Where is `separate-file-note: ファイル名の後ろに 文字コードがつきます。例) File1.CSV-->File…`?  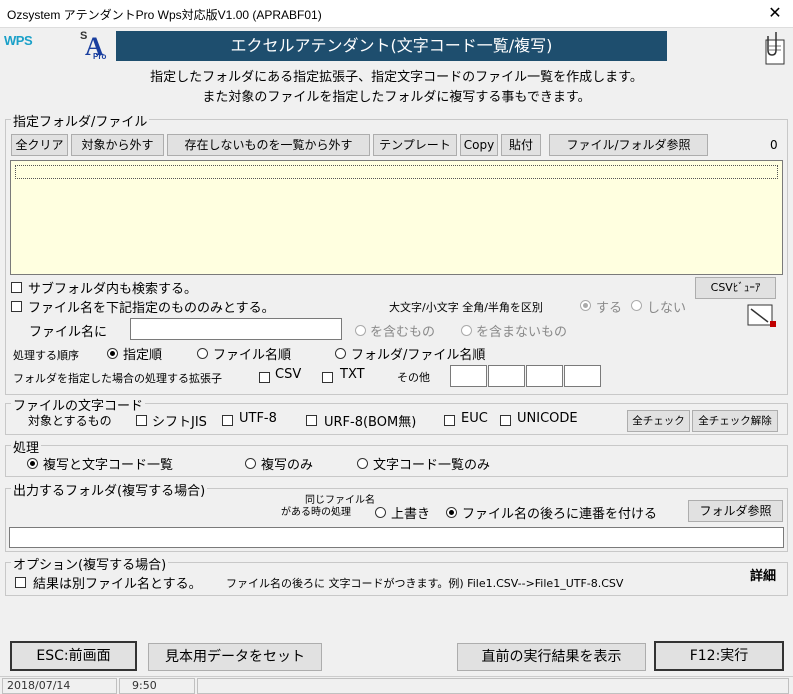 separate-file-note: ファイル名の後ろに 文字コードがつきます。例) File1.CSV-->File… is located at coordinates (425, 583).